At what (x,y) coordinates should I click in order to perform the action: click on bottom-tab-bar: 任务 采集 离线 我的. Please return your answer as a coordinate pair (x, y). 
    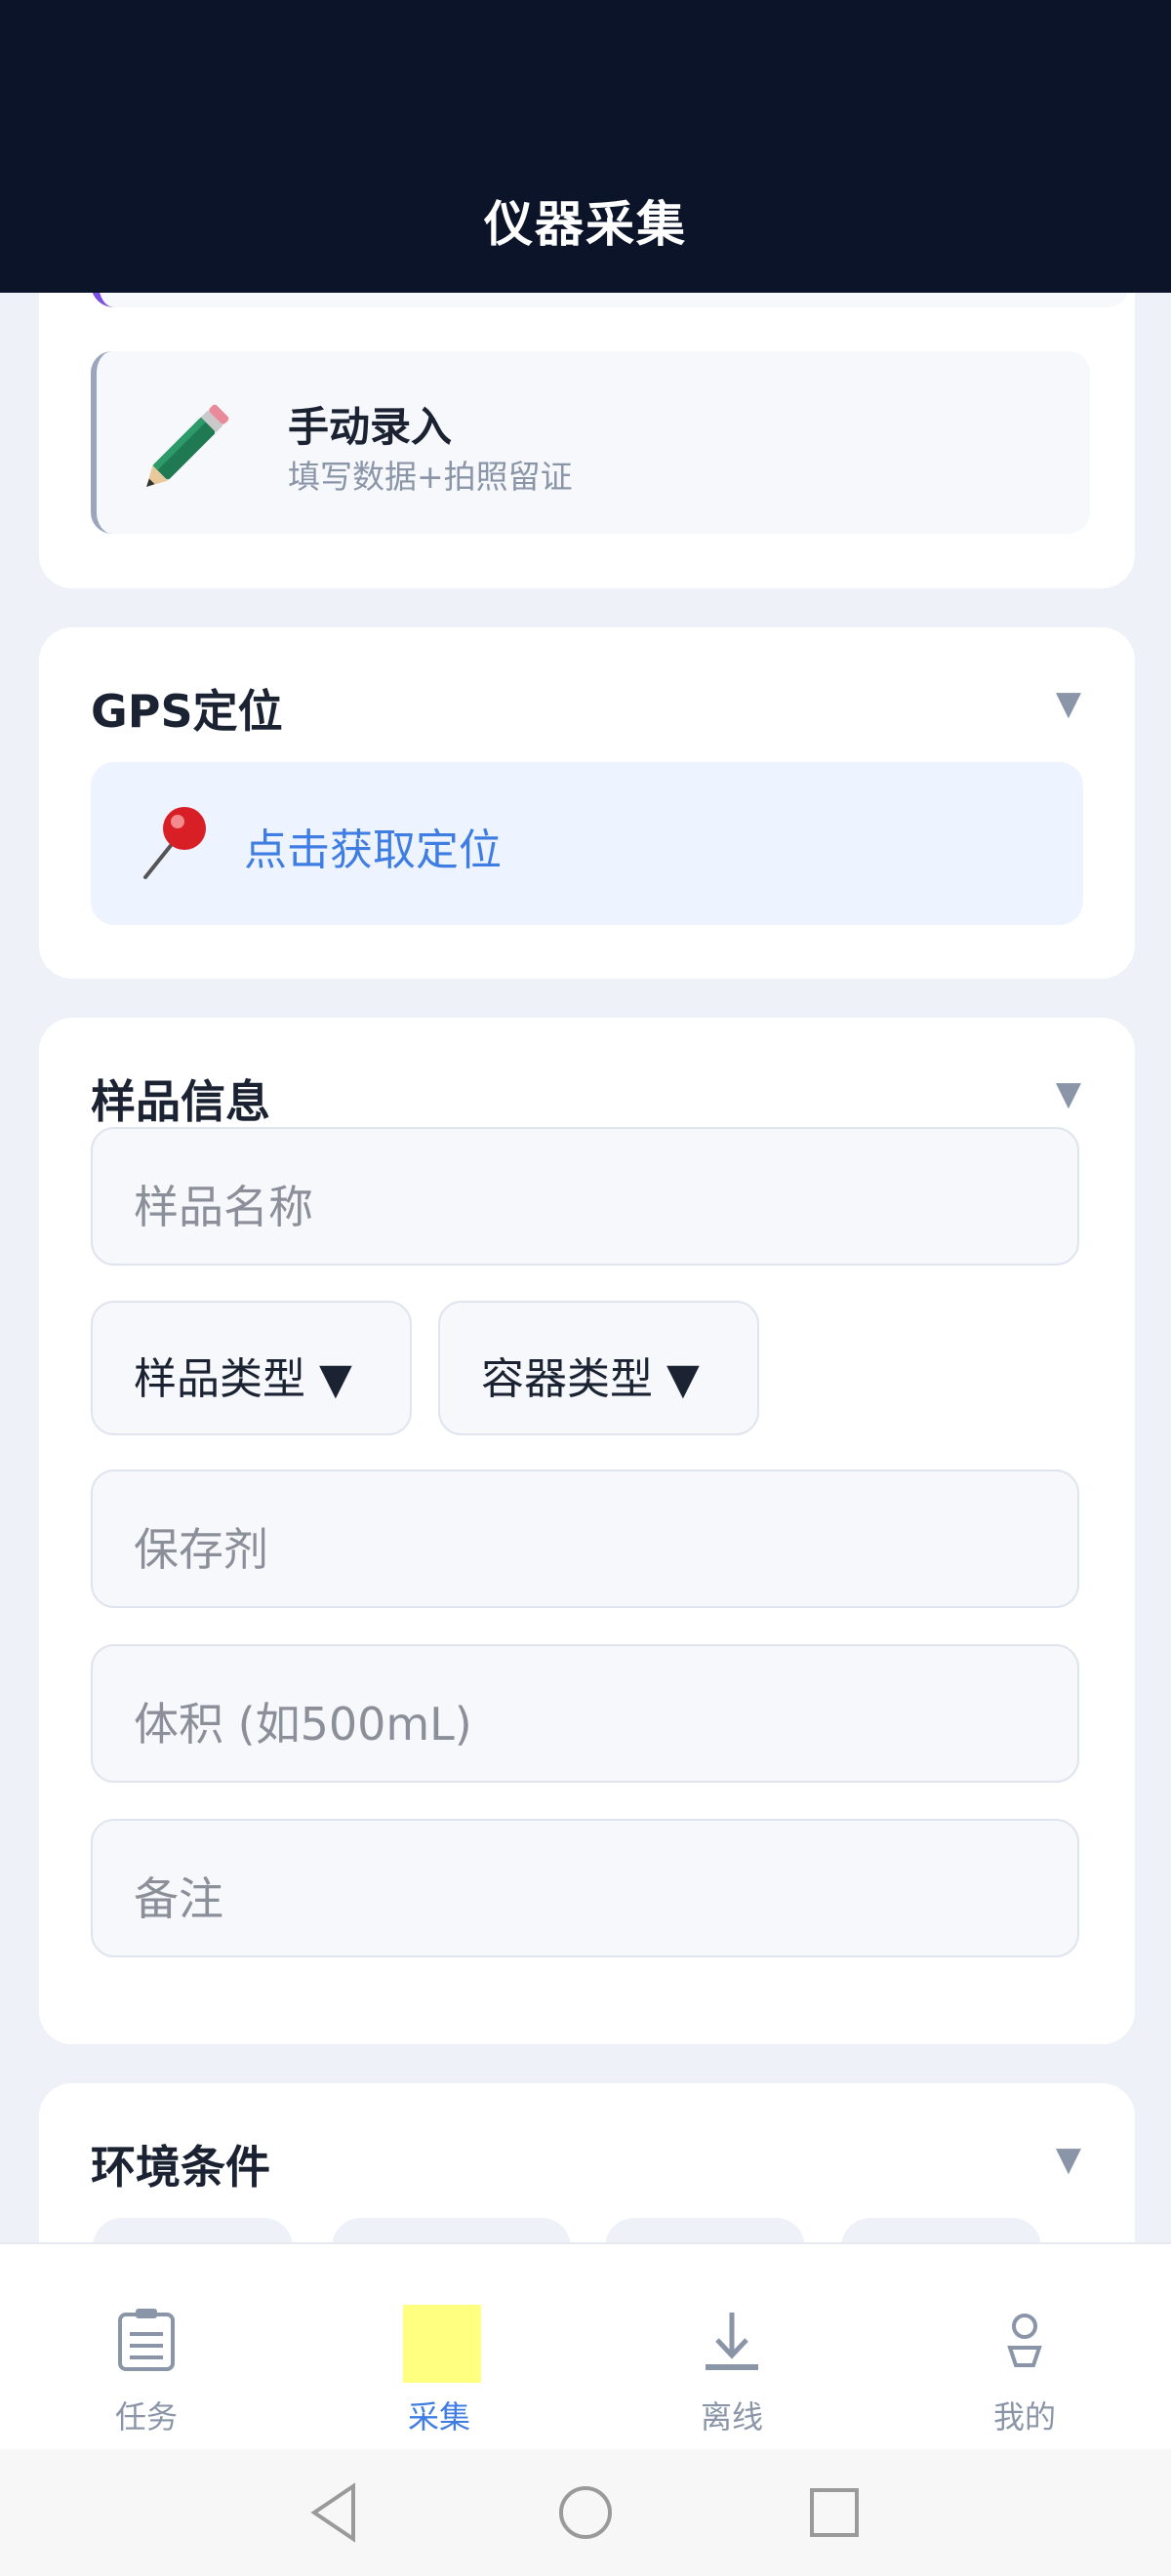
    Looking at the image, I should click on (585, 2346).